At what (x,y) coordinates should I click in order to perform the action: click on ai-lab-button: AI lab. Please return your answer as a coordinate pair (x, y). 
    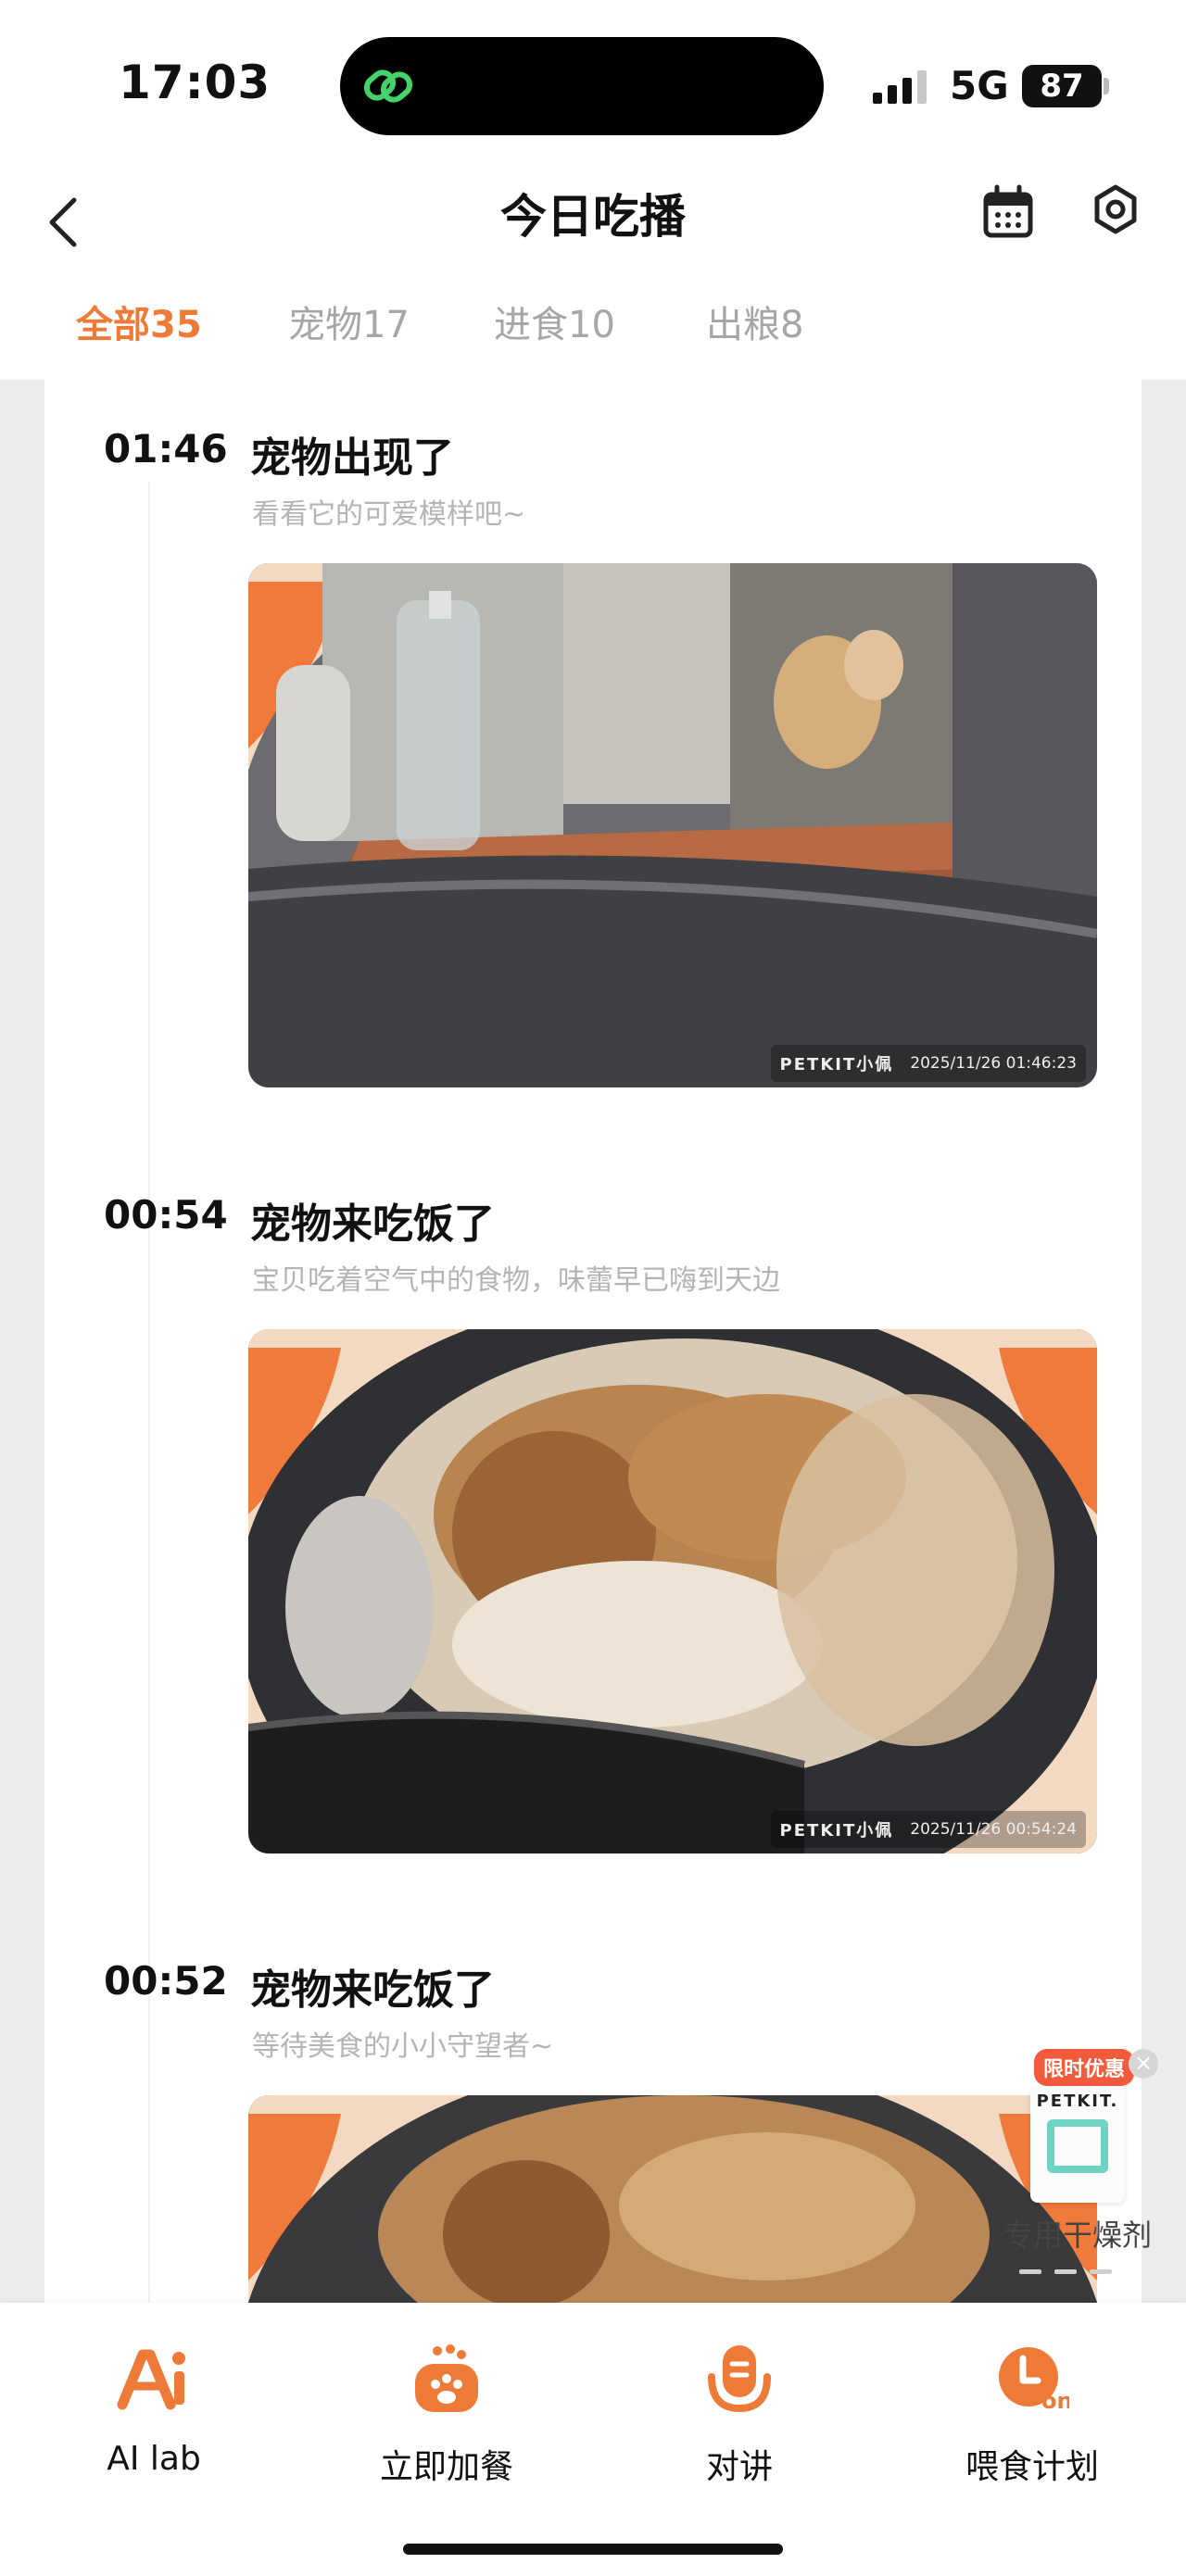
    Looking at the image, I should click on (154, 2436).